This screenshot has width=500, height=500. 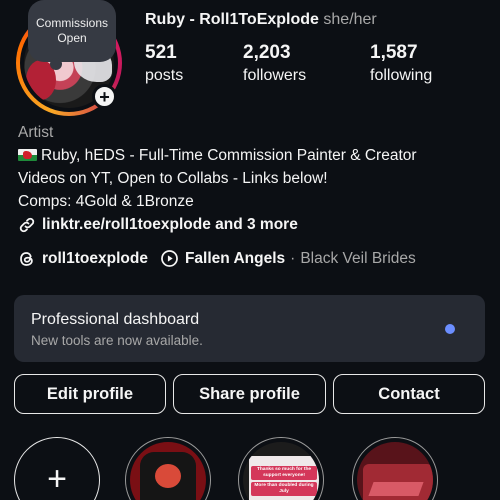 I want to click on new-indicator-dot, so click(x=450, y=329).